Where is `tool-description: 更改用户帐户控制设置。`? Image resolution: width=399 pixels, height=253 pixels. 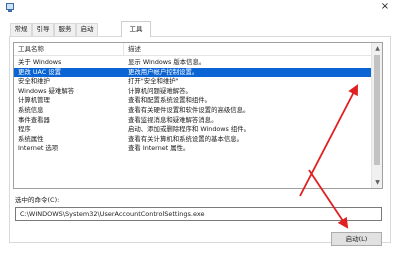 tool-description: 更改用户帐户控制设置。 is located at coordinates (163, 71).